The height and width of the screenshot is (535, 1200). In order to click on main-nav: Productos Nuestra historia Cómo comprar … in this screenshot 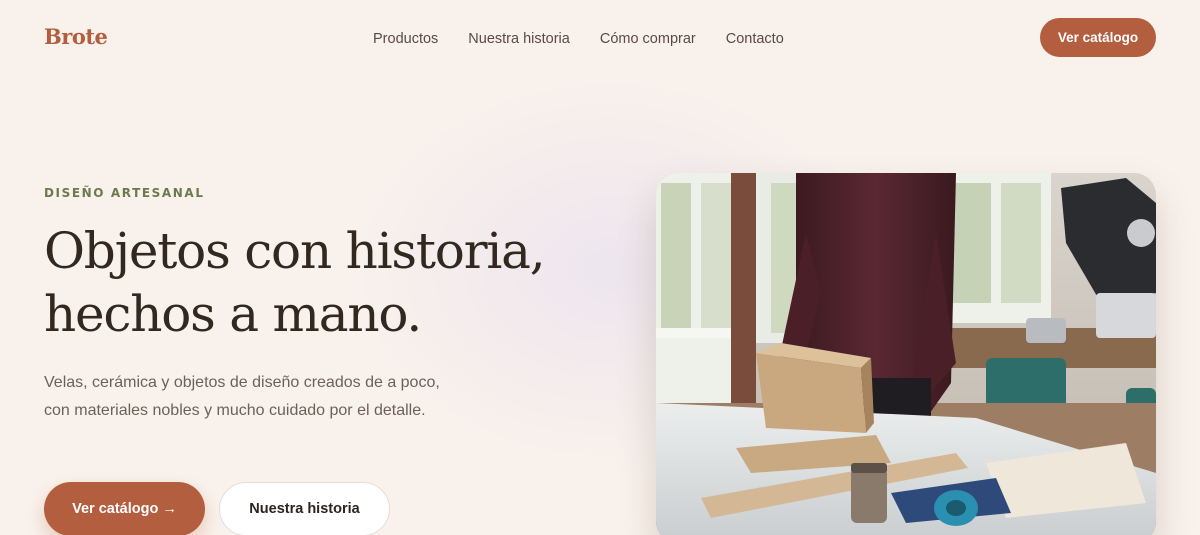, I will do `click(578, 39)`.